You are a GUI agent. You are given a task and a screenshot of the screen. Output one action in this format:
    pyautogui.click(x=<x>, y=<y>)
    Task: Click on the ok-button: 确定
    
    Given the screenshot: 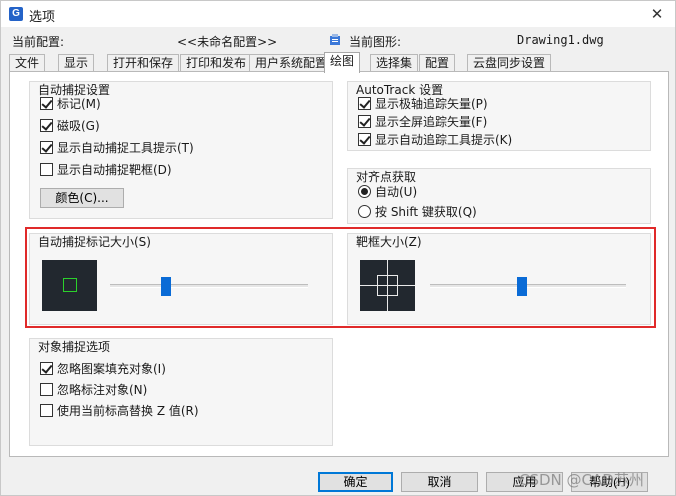 What is the action you would take?
    pyautogui.click(x=355, y=482)
    